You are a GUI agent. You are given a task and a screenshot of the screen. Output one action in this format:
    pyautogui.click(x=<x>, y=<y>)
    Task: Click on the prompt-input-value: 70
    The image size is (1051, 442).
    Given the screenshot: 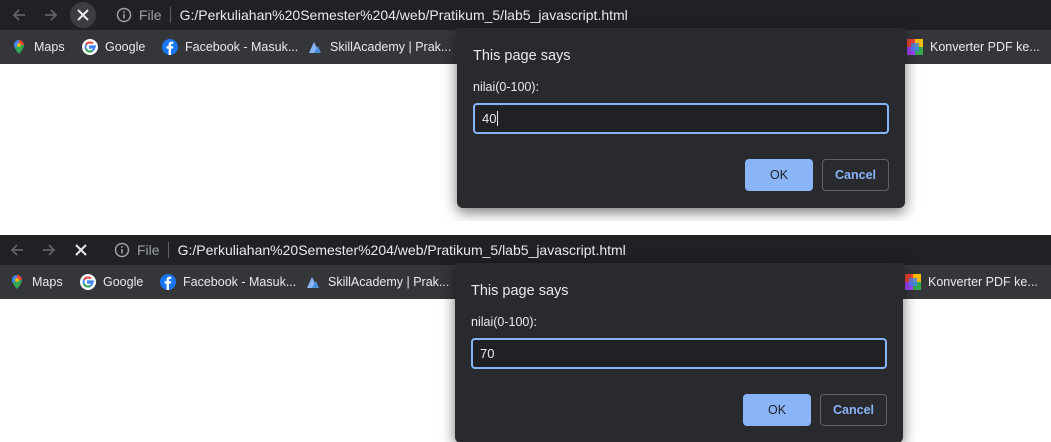 What is the action you would take?
    pyautogui.click(x=487, y=353)
    